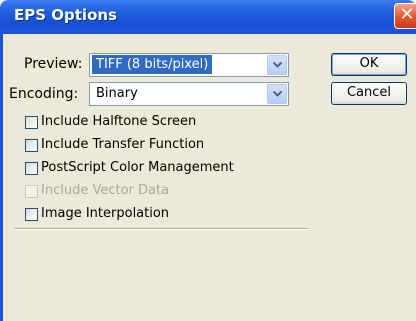  I want to click on image-interpolation-label: Image Interpolation, so click(105, 213).